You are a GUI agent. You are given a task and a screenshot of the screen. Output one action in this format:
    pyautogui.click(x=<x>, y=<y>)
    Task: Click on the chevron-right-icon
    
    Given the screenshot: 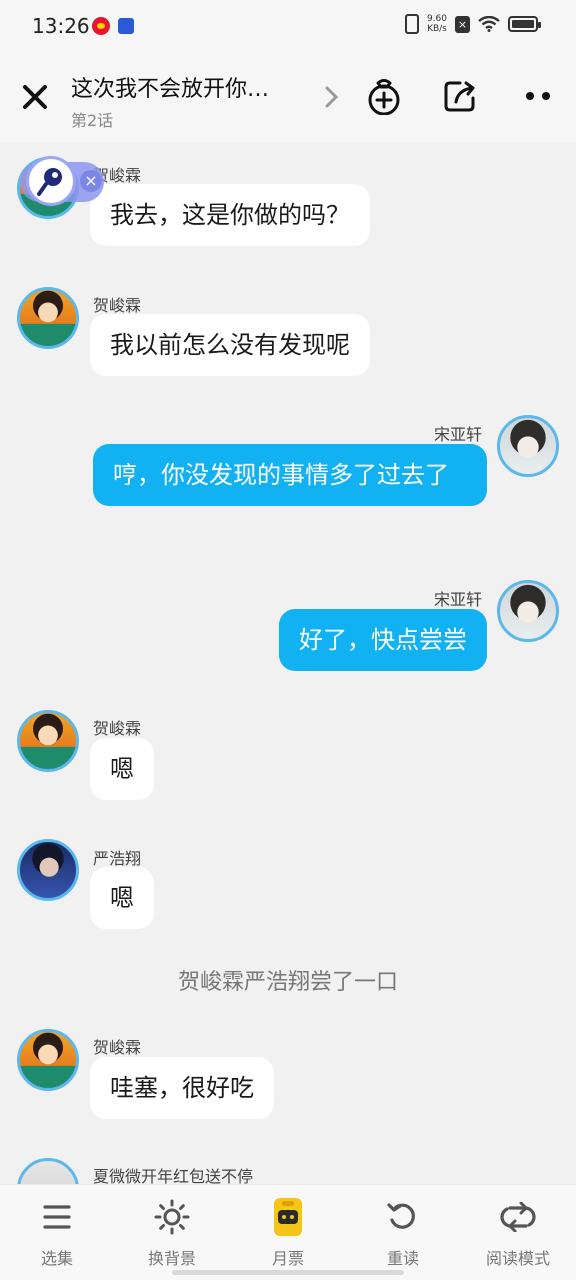 What is the action you would take?
    pyautogui.click(x=332, y=97)
    